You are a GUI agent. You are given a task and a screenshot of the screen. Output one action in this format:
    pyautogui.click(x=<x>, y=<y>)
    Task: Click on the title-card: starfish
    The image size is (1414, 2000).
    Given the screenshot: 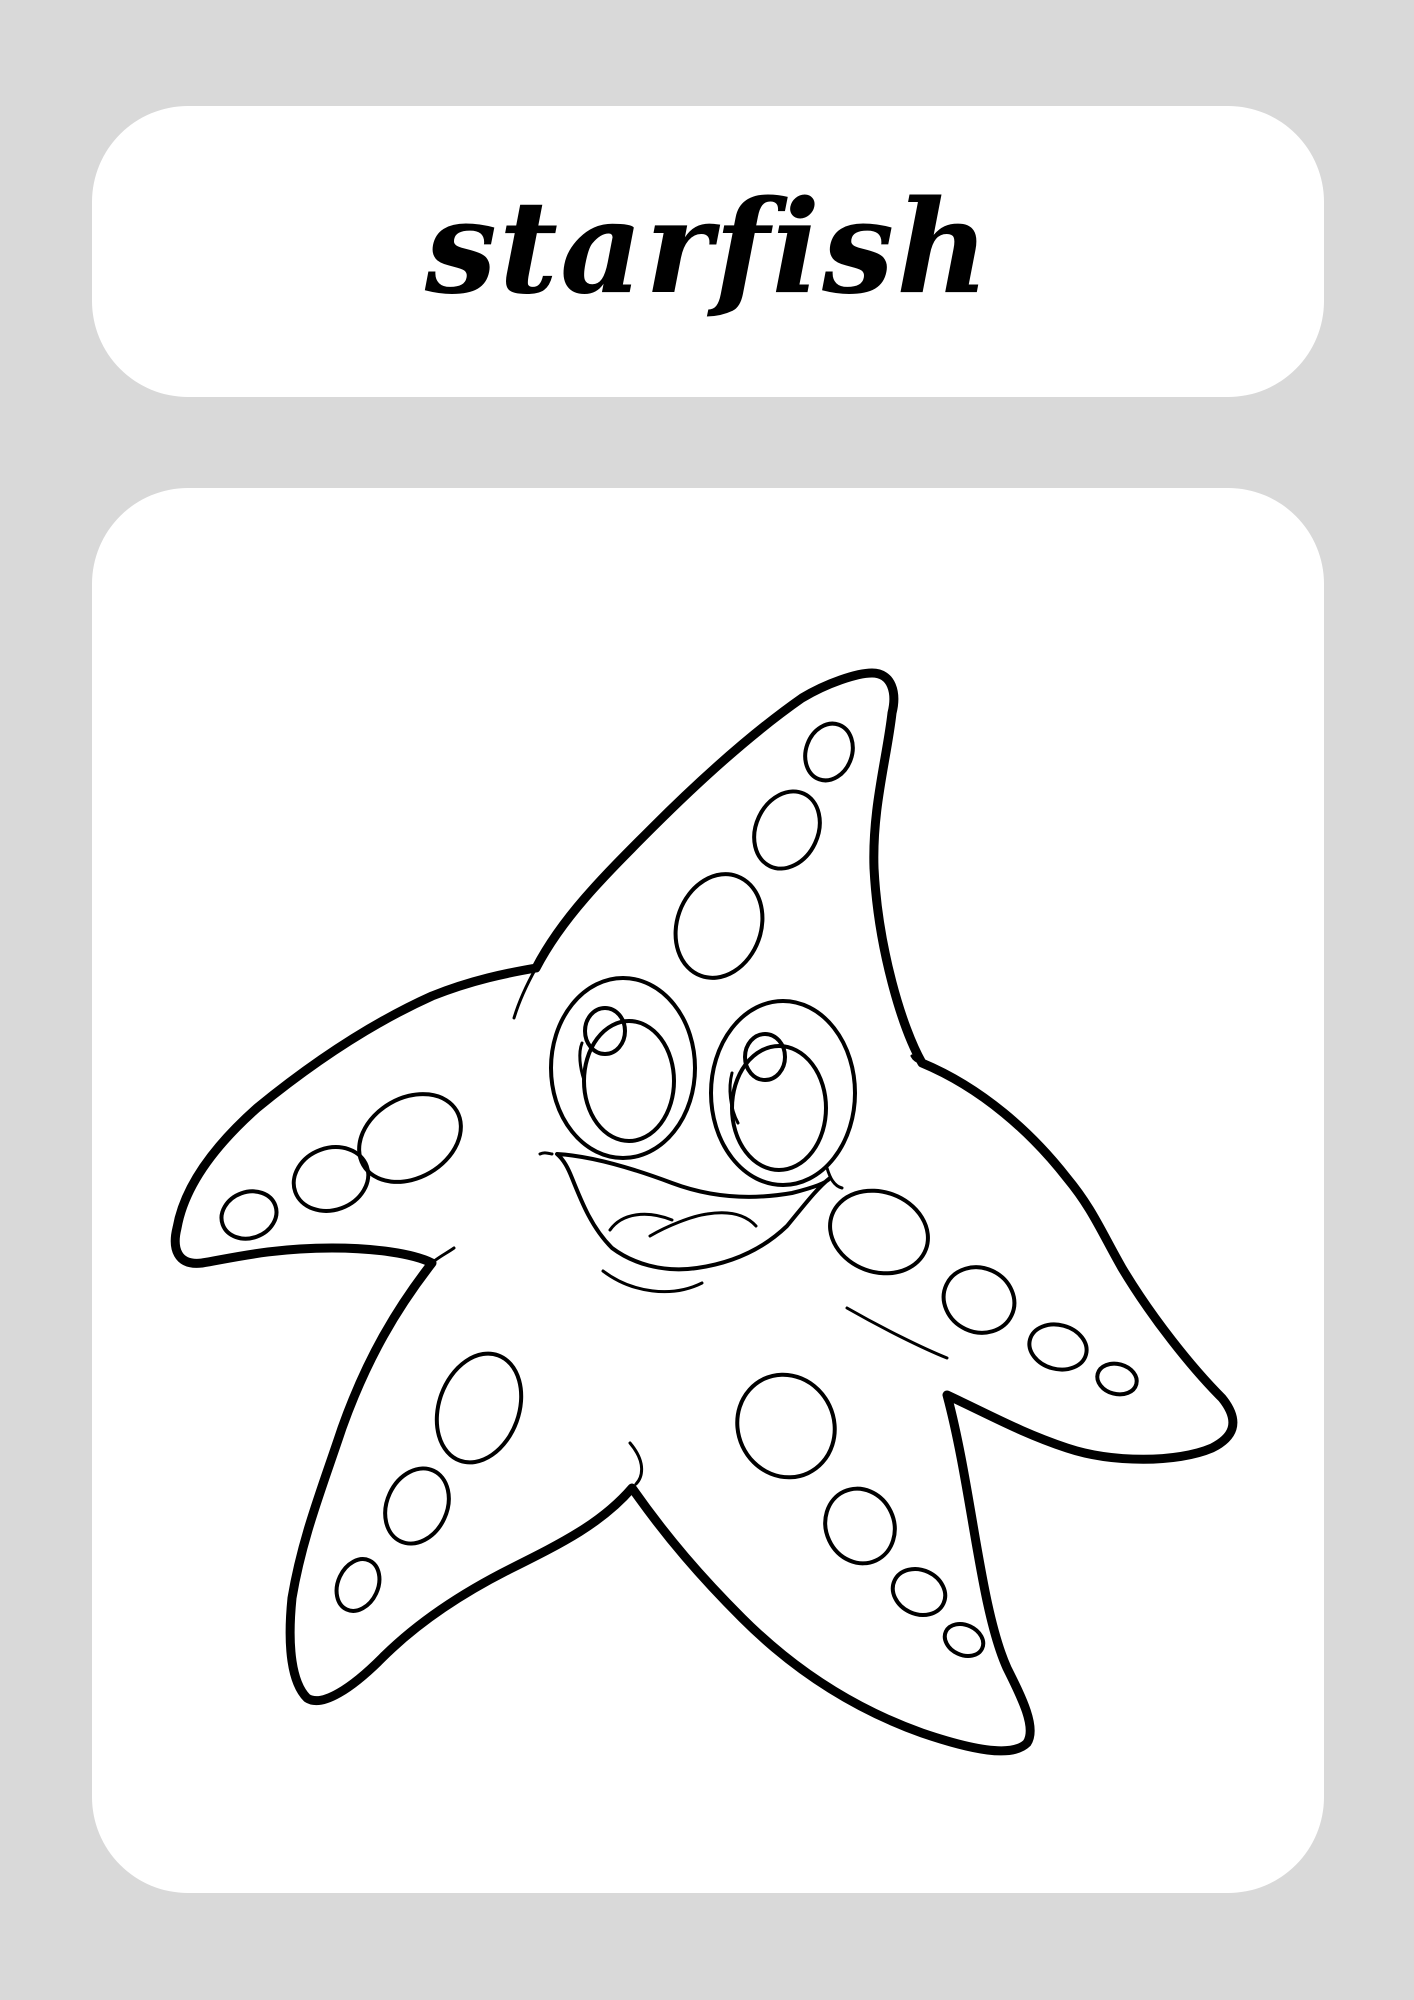 What is the action you would take?
    pyautogui.click(x=708, y=251)
    